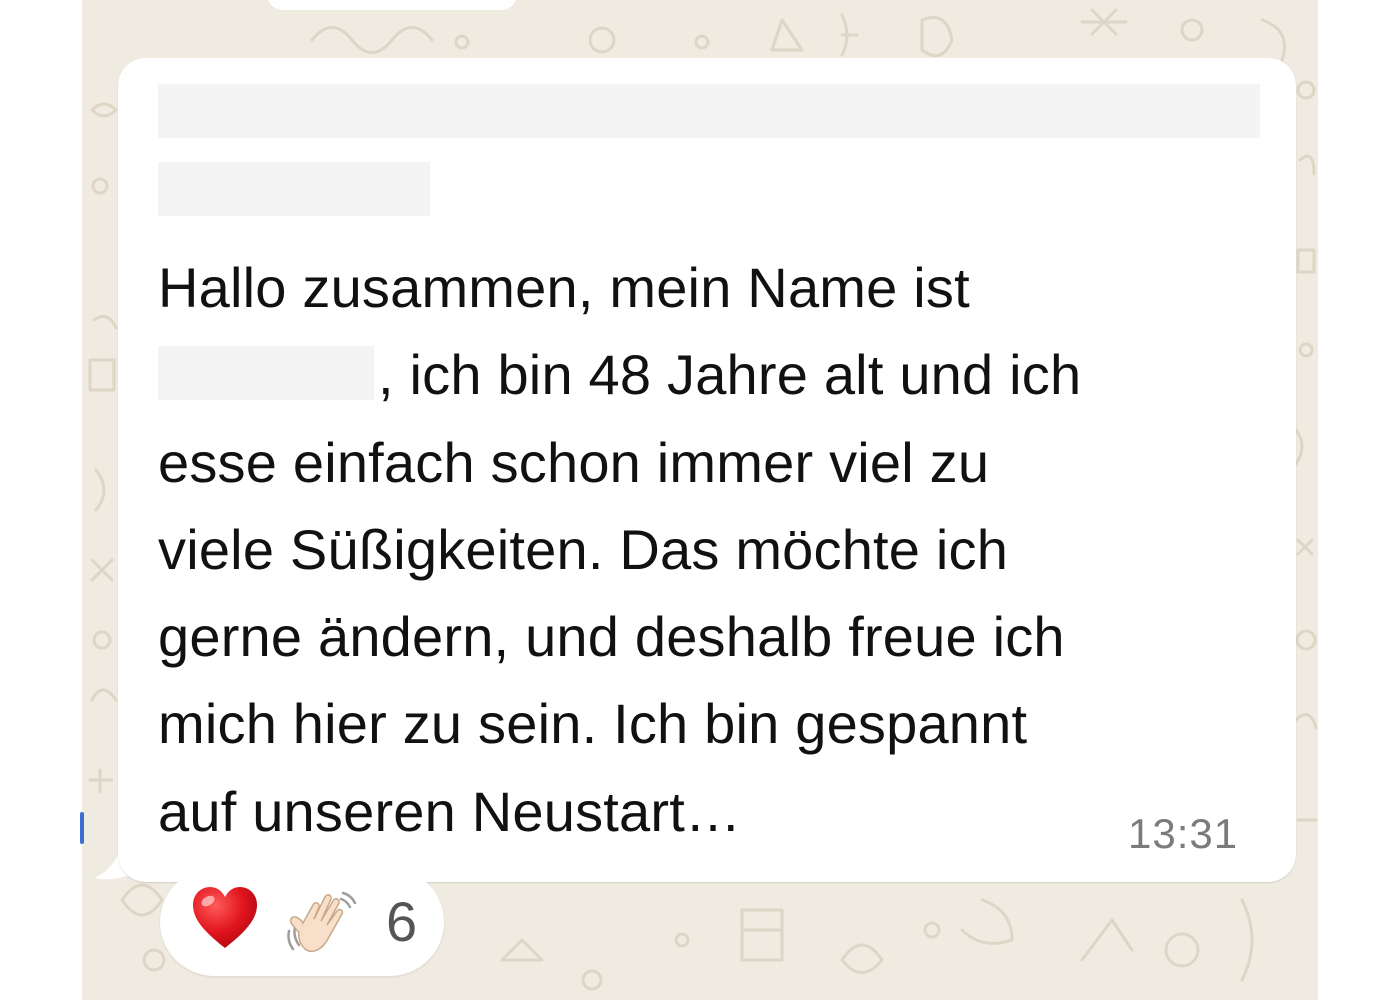 The height and width of the screenshot is (1000, 1400). Describe the element at coordinates (392, 5) in the screenshot. I see `previous-message-bubble` at that location.